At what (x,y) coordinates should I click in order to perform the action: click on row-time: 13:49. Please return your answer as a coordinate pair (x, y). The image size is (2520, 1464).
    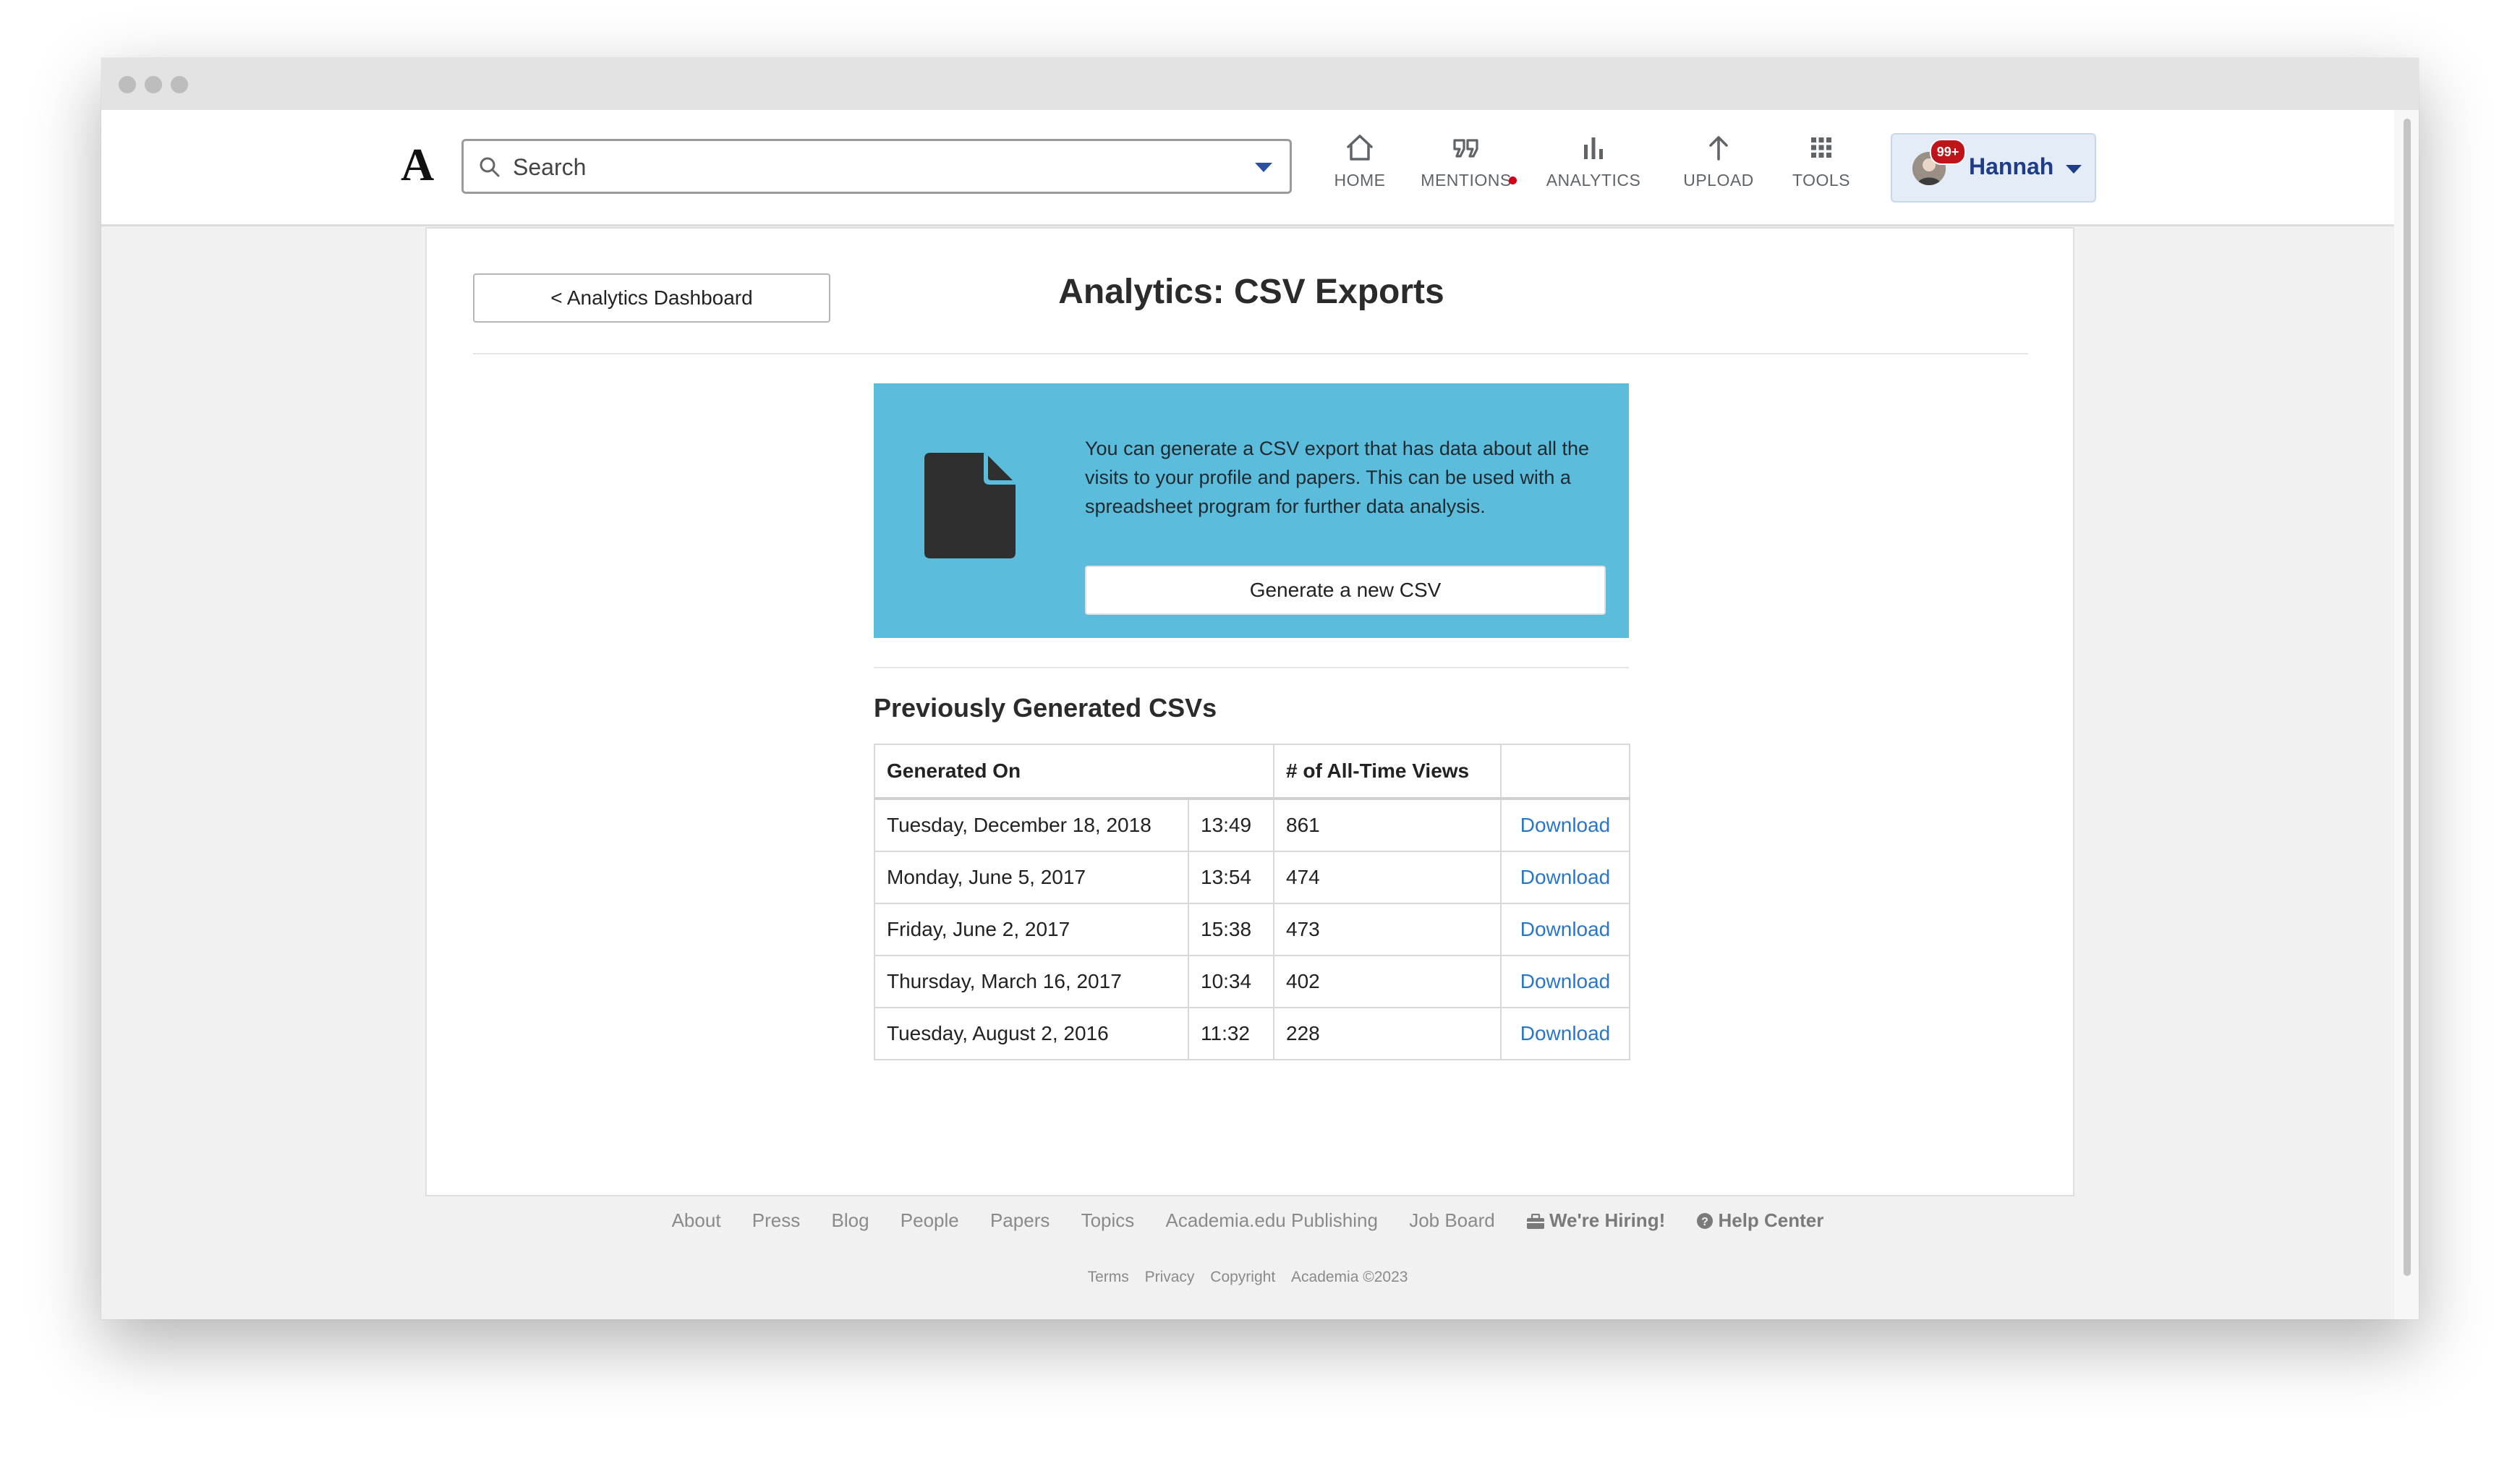
    Looking at the image, I should click on (1231, 825).